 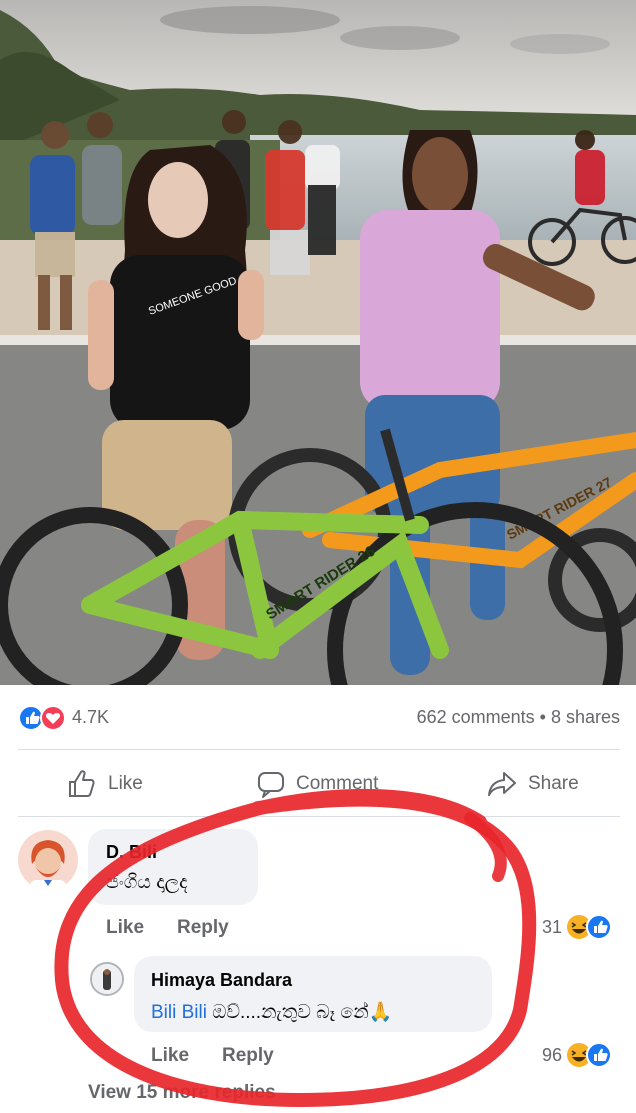 I want to click on comment-reply-link: Reply, so click(x=203, y=928).